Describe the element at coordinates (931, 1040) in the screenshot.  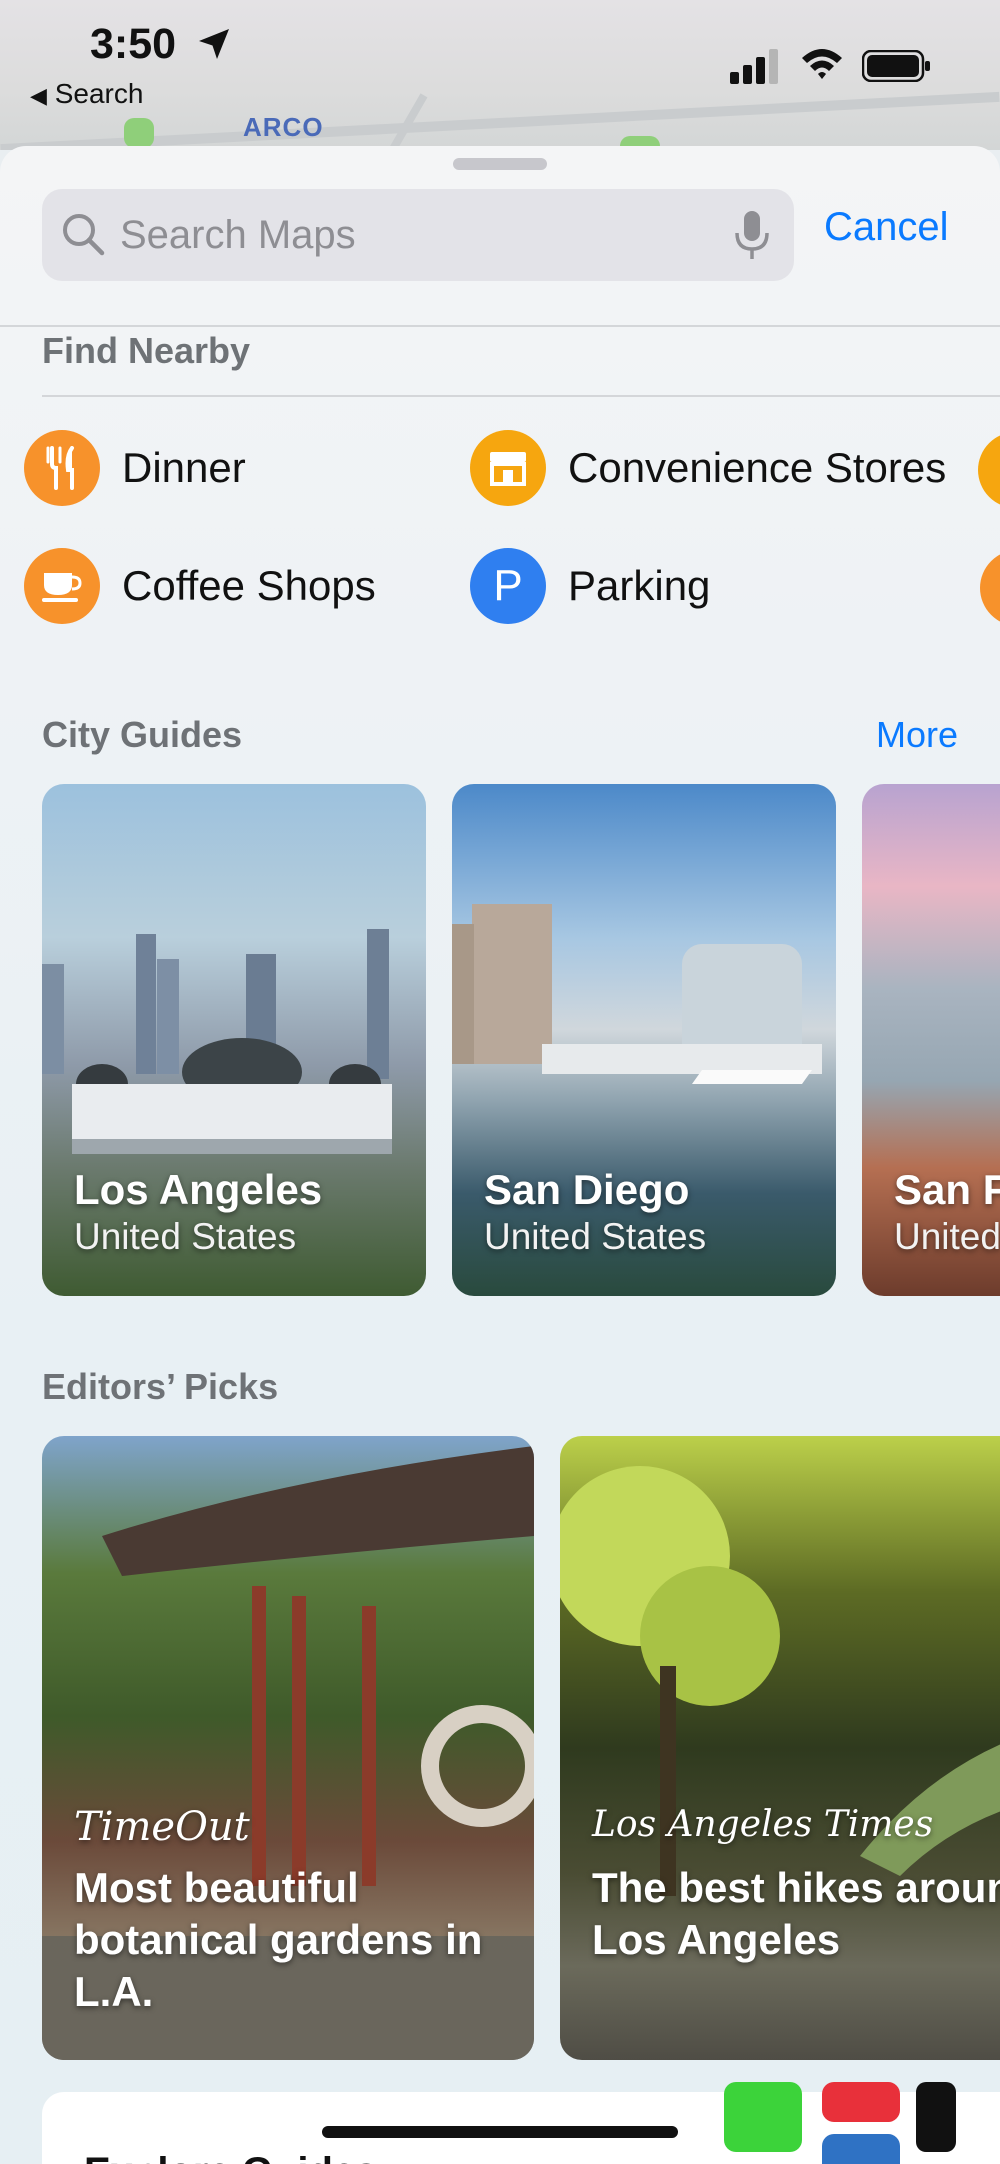
I see `city-guide-card-san-francisco: San F United` at that location.